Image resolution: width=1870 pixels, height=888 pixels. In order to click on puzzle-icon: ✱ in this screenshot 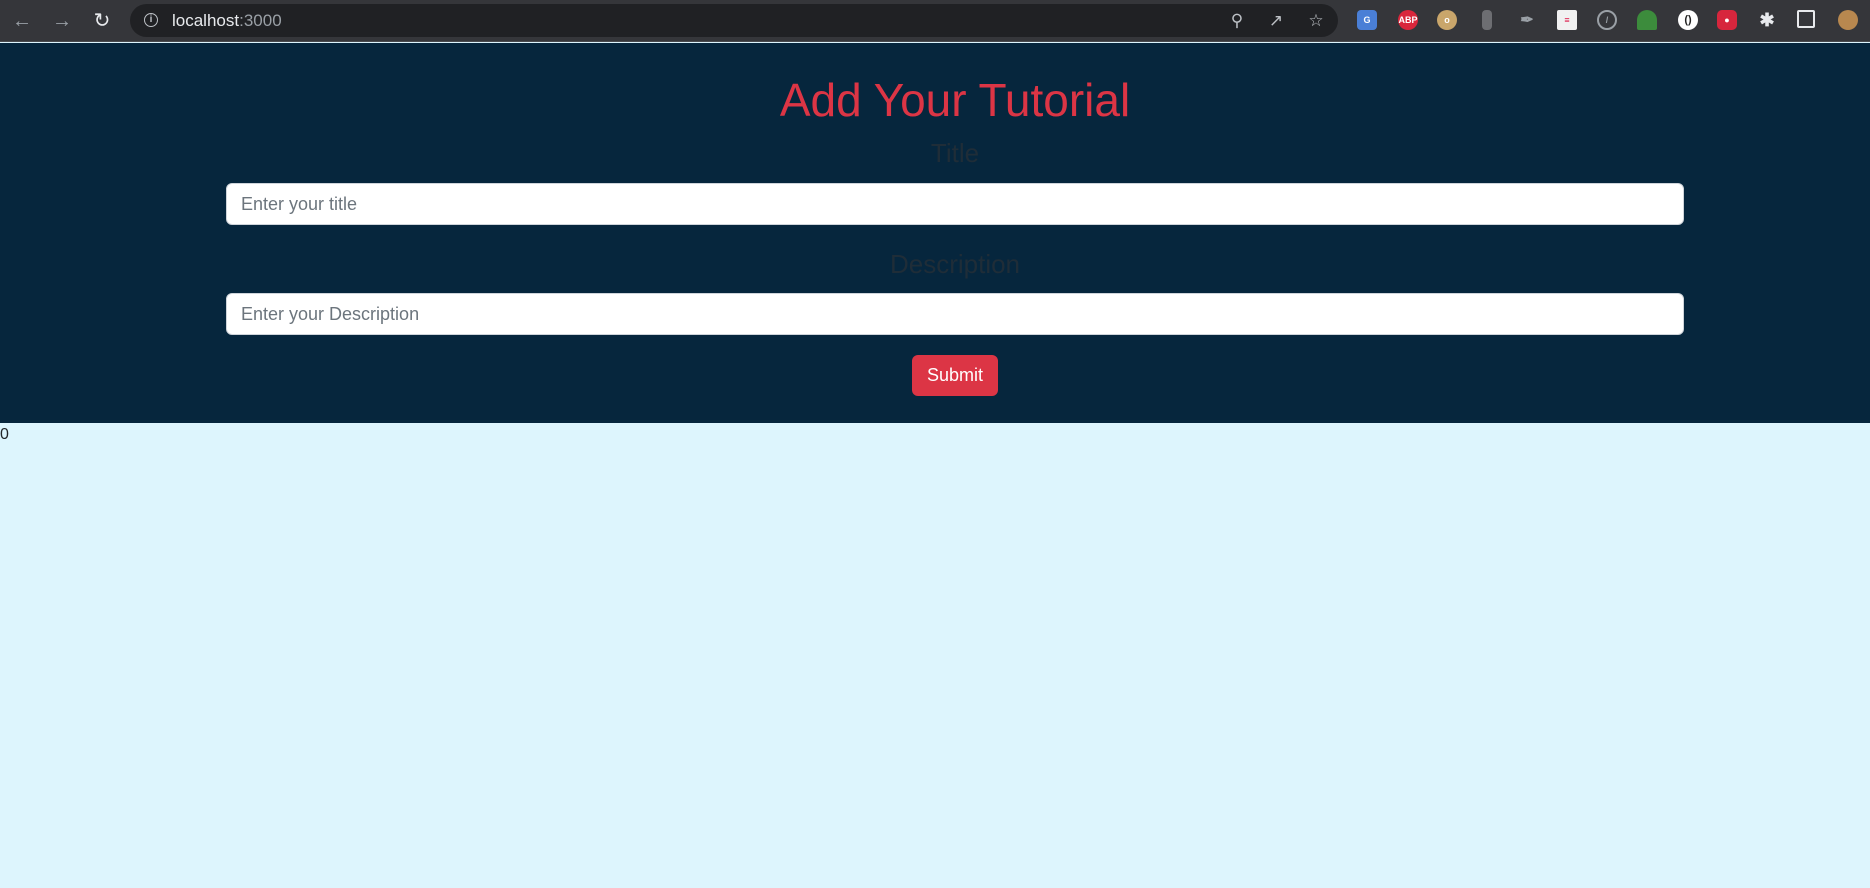, I will do `click(1767, 20)`.